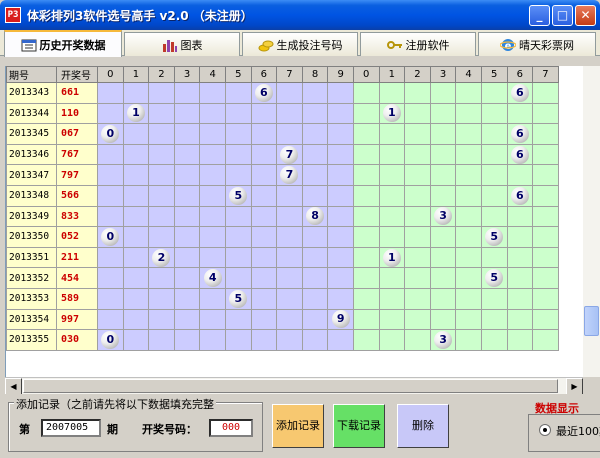  I want to click on digit-ball: 6, so click(519, 133).